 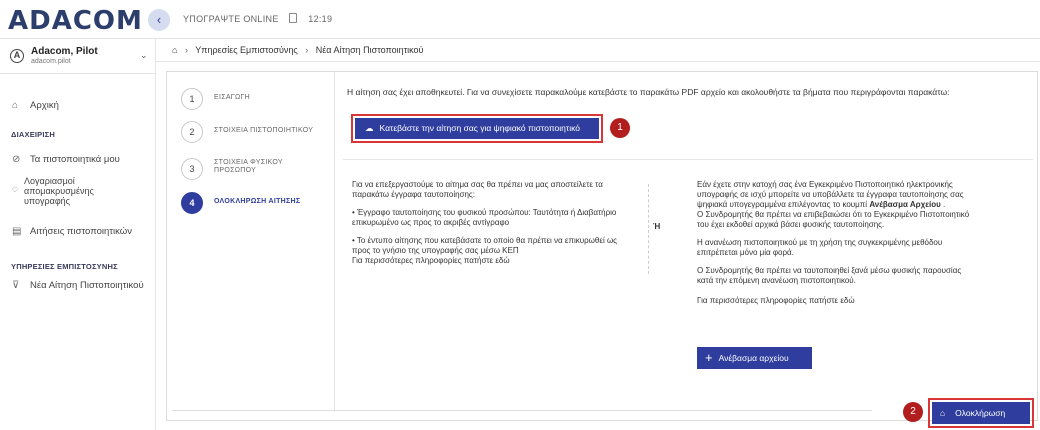 What do you see at coordinates (264, 130) in the screenshot?
I see `step-label: ΣΤΟΙΧΕΙΑ ΠΙΣΤΟΠΟΙΗΤΙΚΟΥ` at bounding box center [264, 130].